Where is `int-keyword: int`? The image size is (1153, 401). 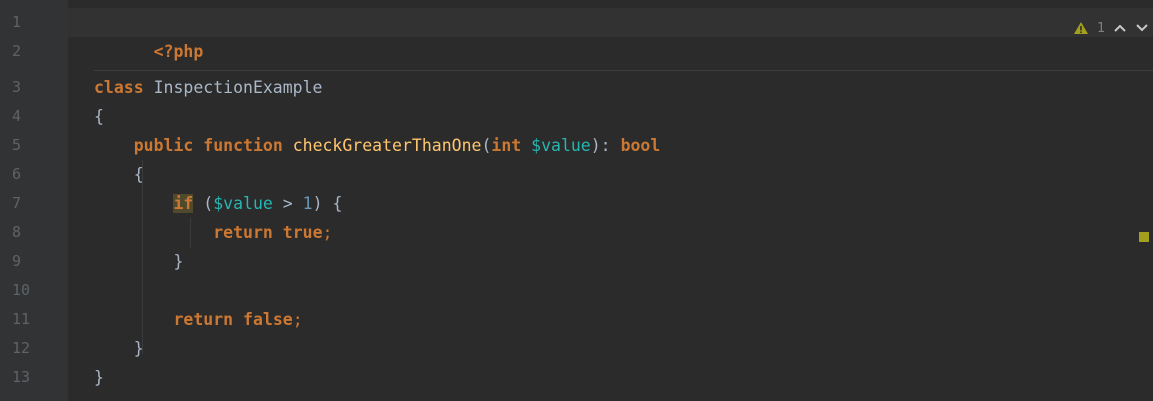 int-keyword: int is located at coordinates (506, 145).